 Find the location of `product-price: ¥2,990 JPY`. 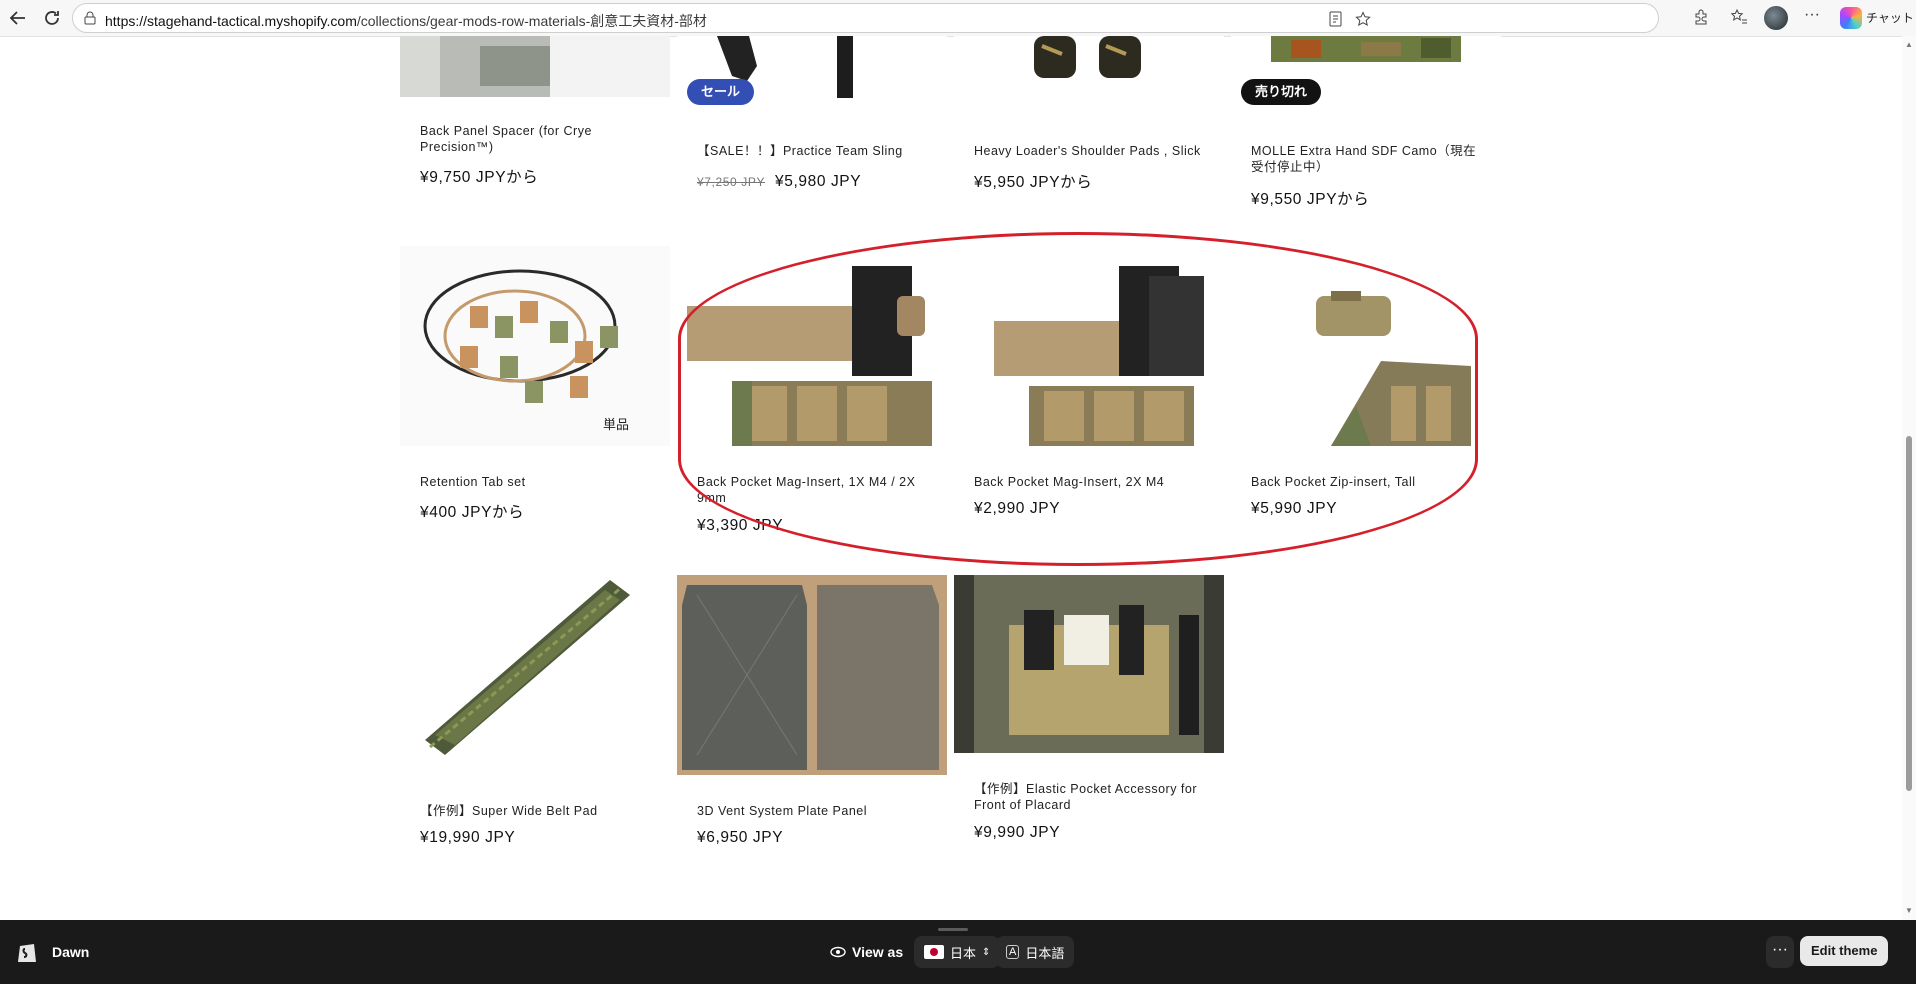

product-price: ¥2,990 JPY is located at coordinates (1017, 509).